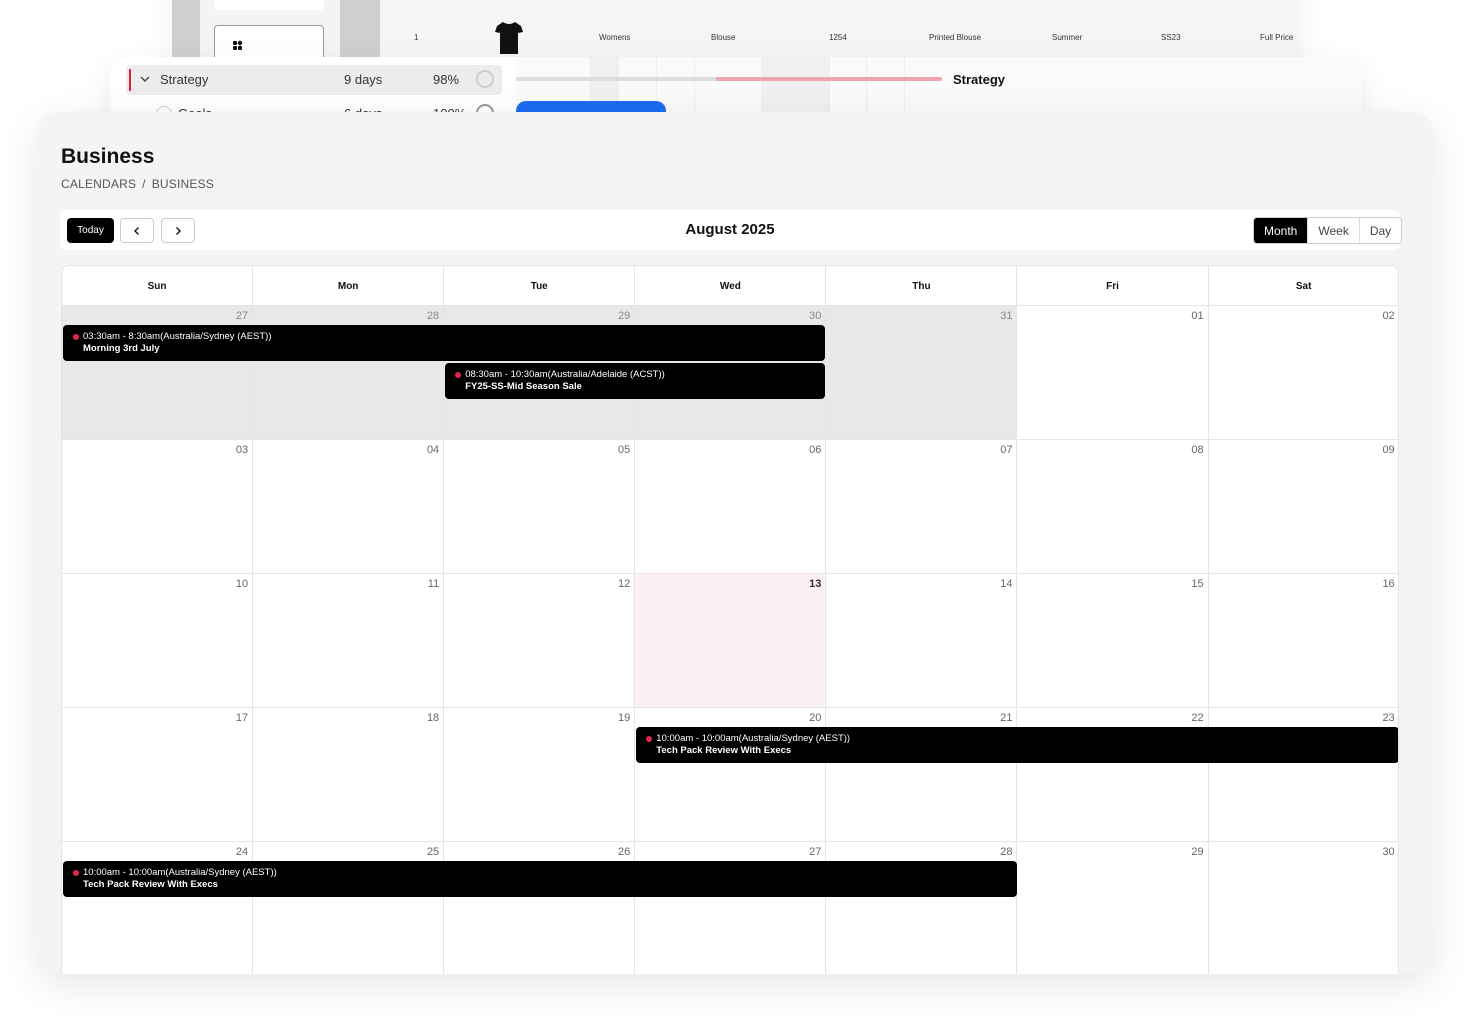  Describe the element at coordinates (624, 718) in the screenshot. I see `day-number: 19` at that location.